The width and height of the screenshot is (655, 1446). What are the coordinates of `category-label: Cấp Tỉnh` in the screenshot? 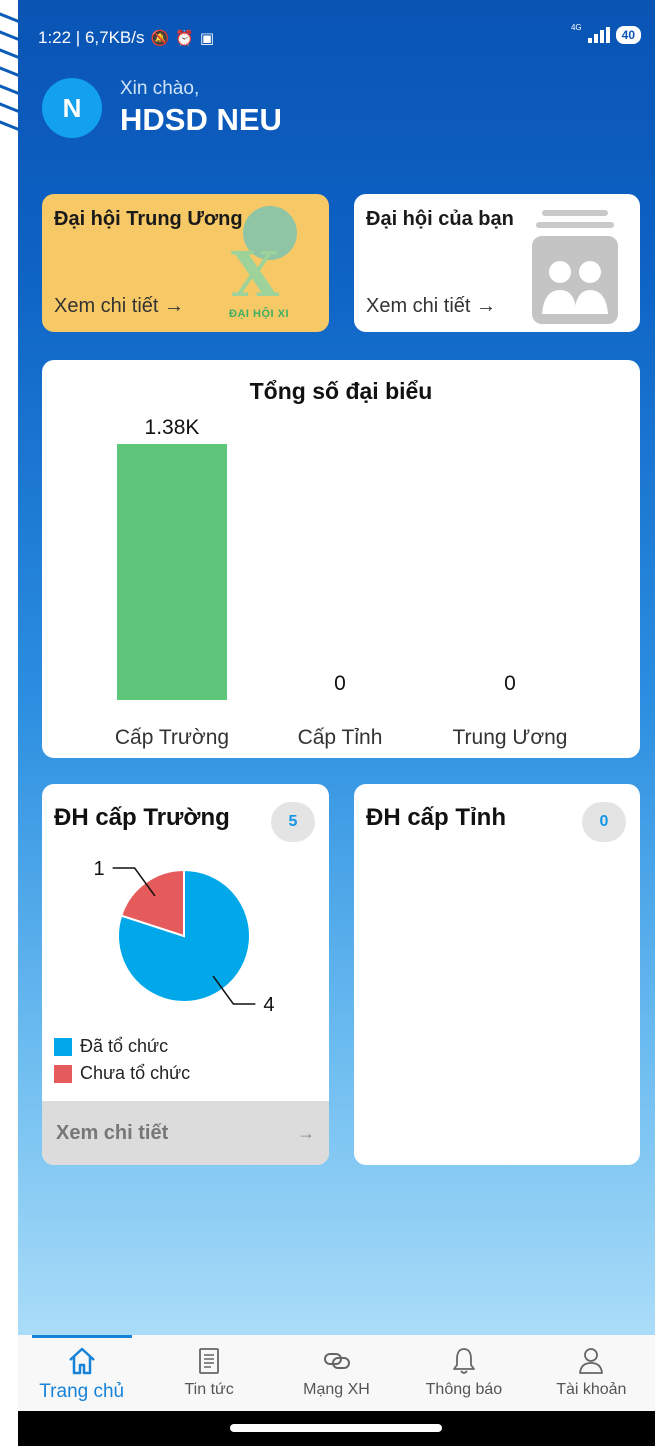 It's located at (340, 737).